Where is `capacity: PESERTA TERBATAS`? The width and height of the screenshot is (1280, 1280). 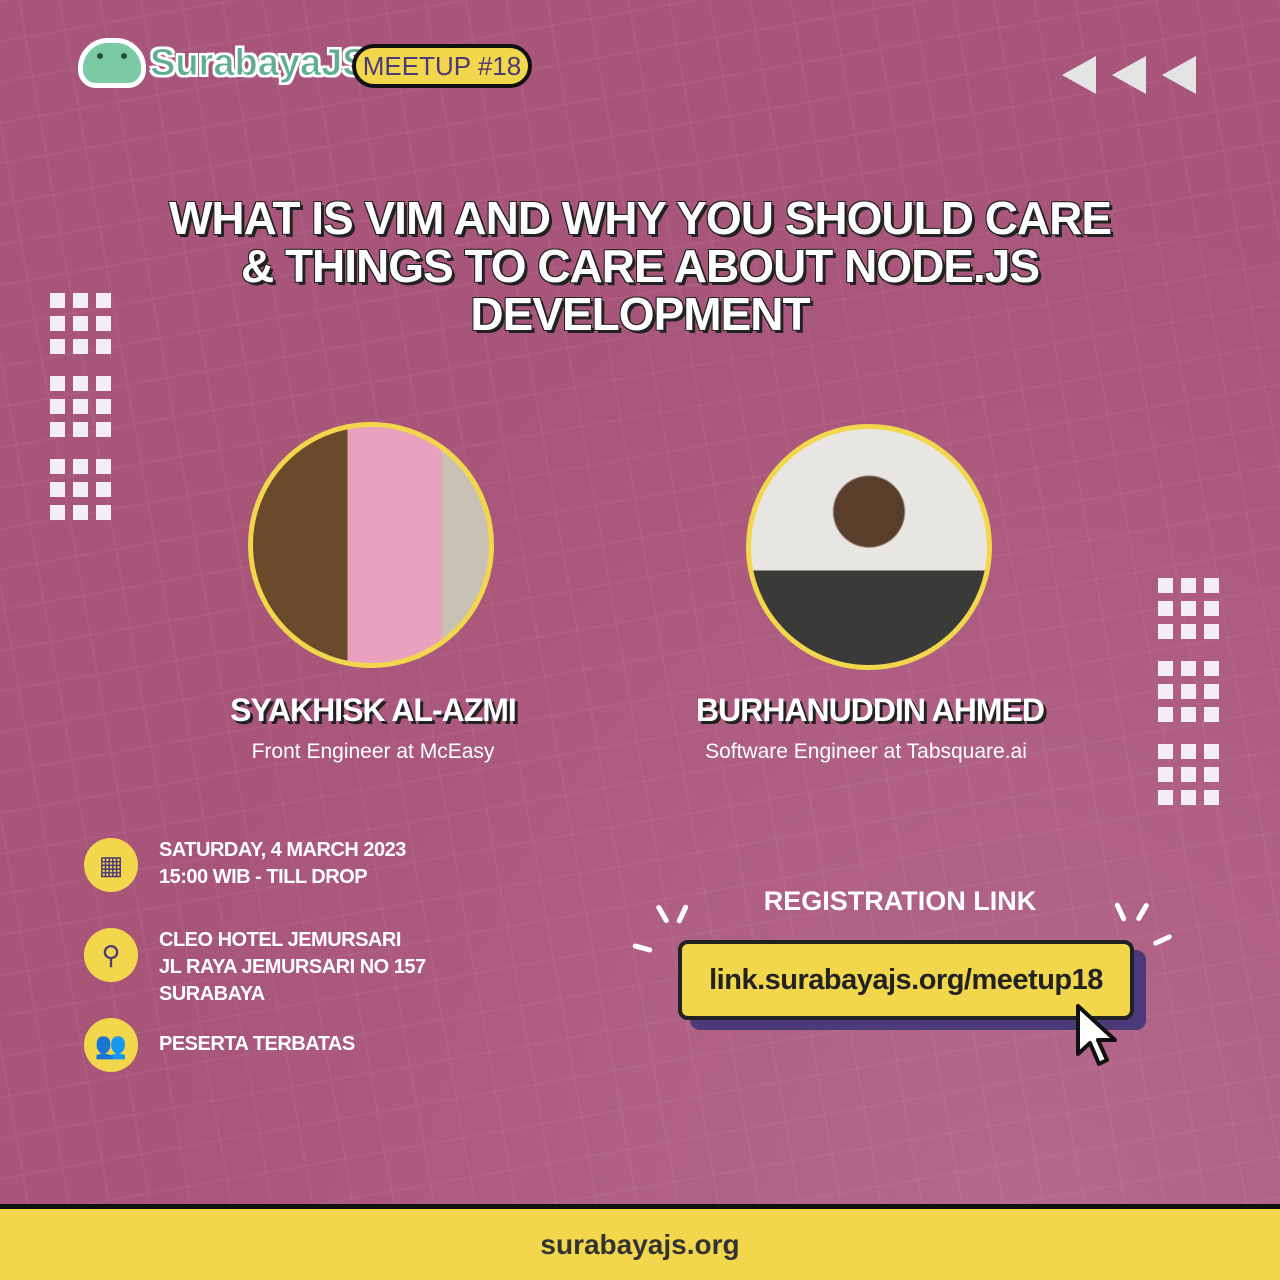 capacity: PESERTA TERBATAS is located at coordinates (257, 1044).